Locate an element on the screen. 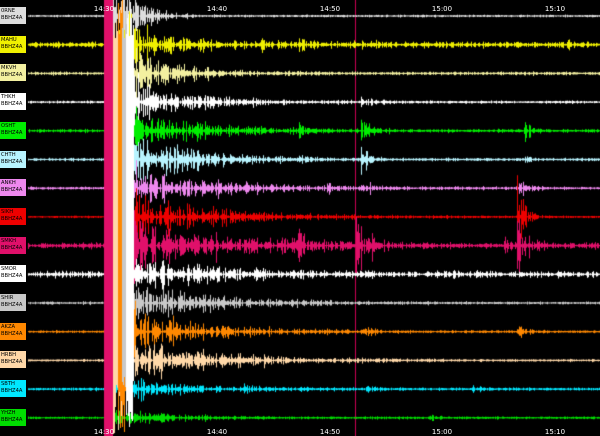 This screenshot has height=436, width=600. channel-label: AKZA BBHZ4A is located at coordinates (13, 331).